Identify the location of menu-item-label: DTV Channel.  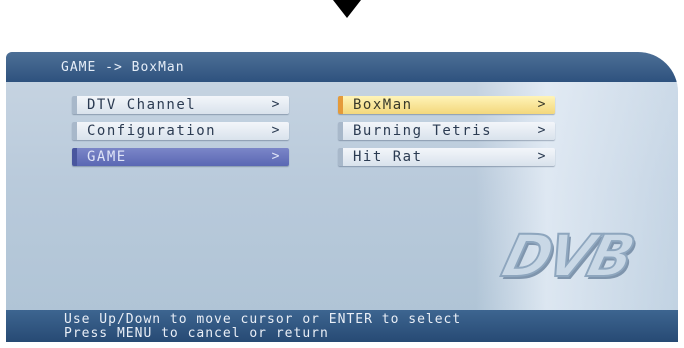
(142, 105).